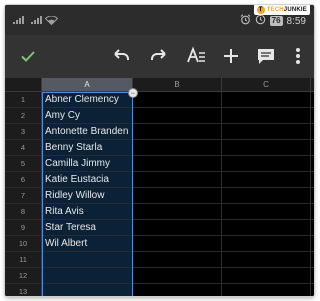 The width and height of the screenshot is (320, 301). Describe the element at coordinates (196, 56) in the screenshot. I see `text-format-icon` at that location.